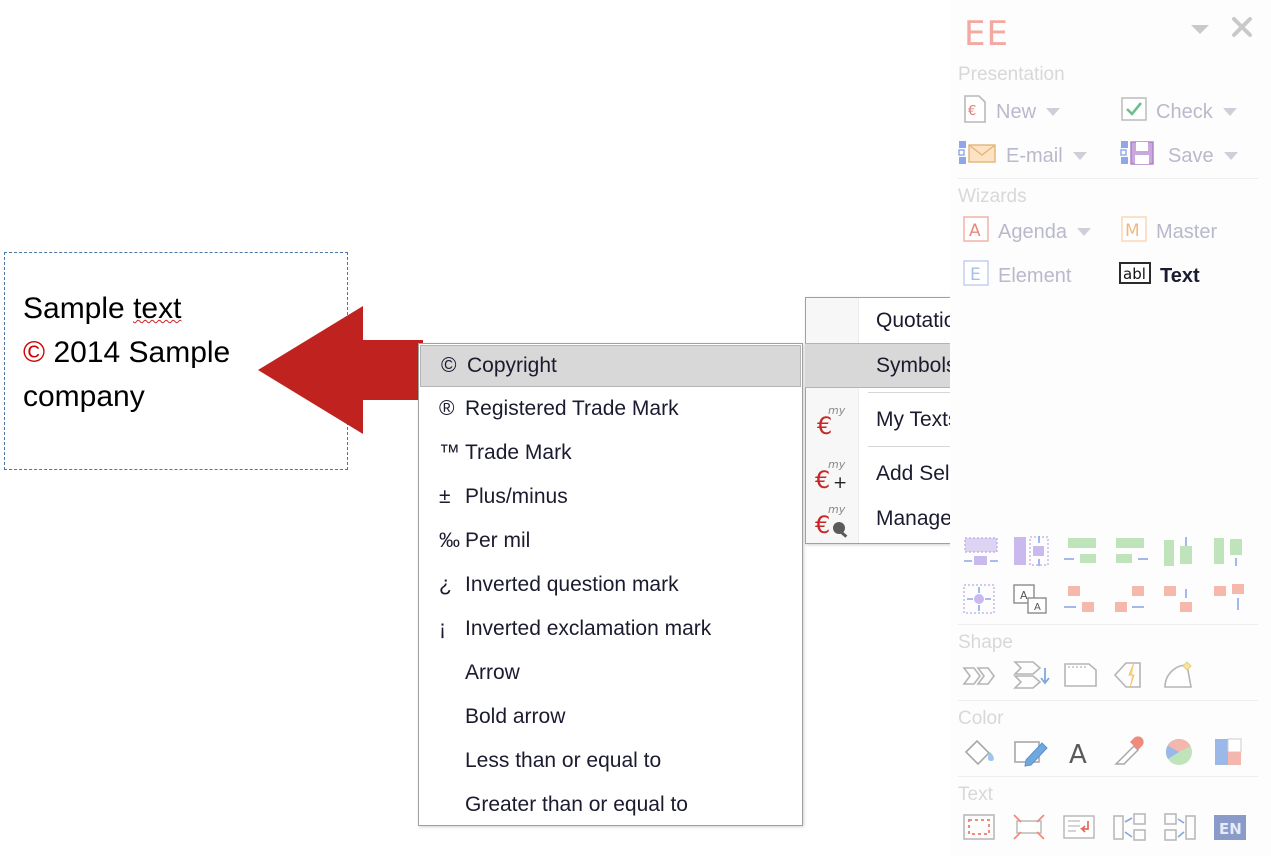 This screenshot has width=1271, height=856. I want to click on curve-point-icon, so click(1181, 676).